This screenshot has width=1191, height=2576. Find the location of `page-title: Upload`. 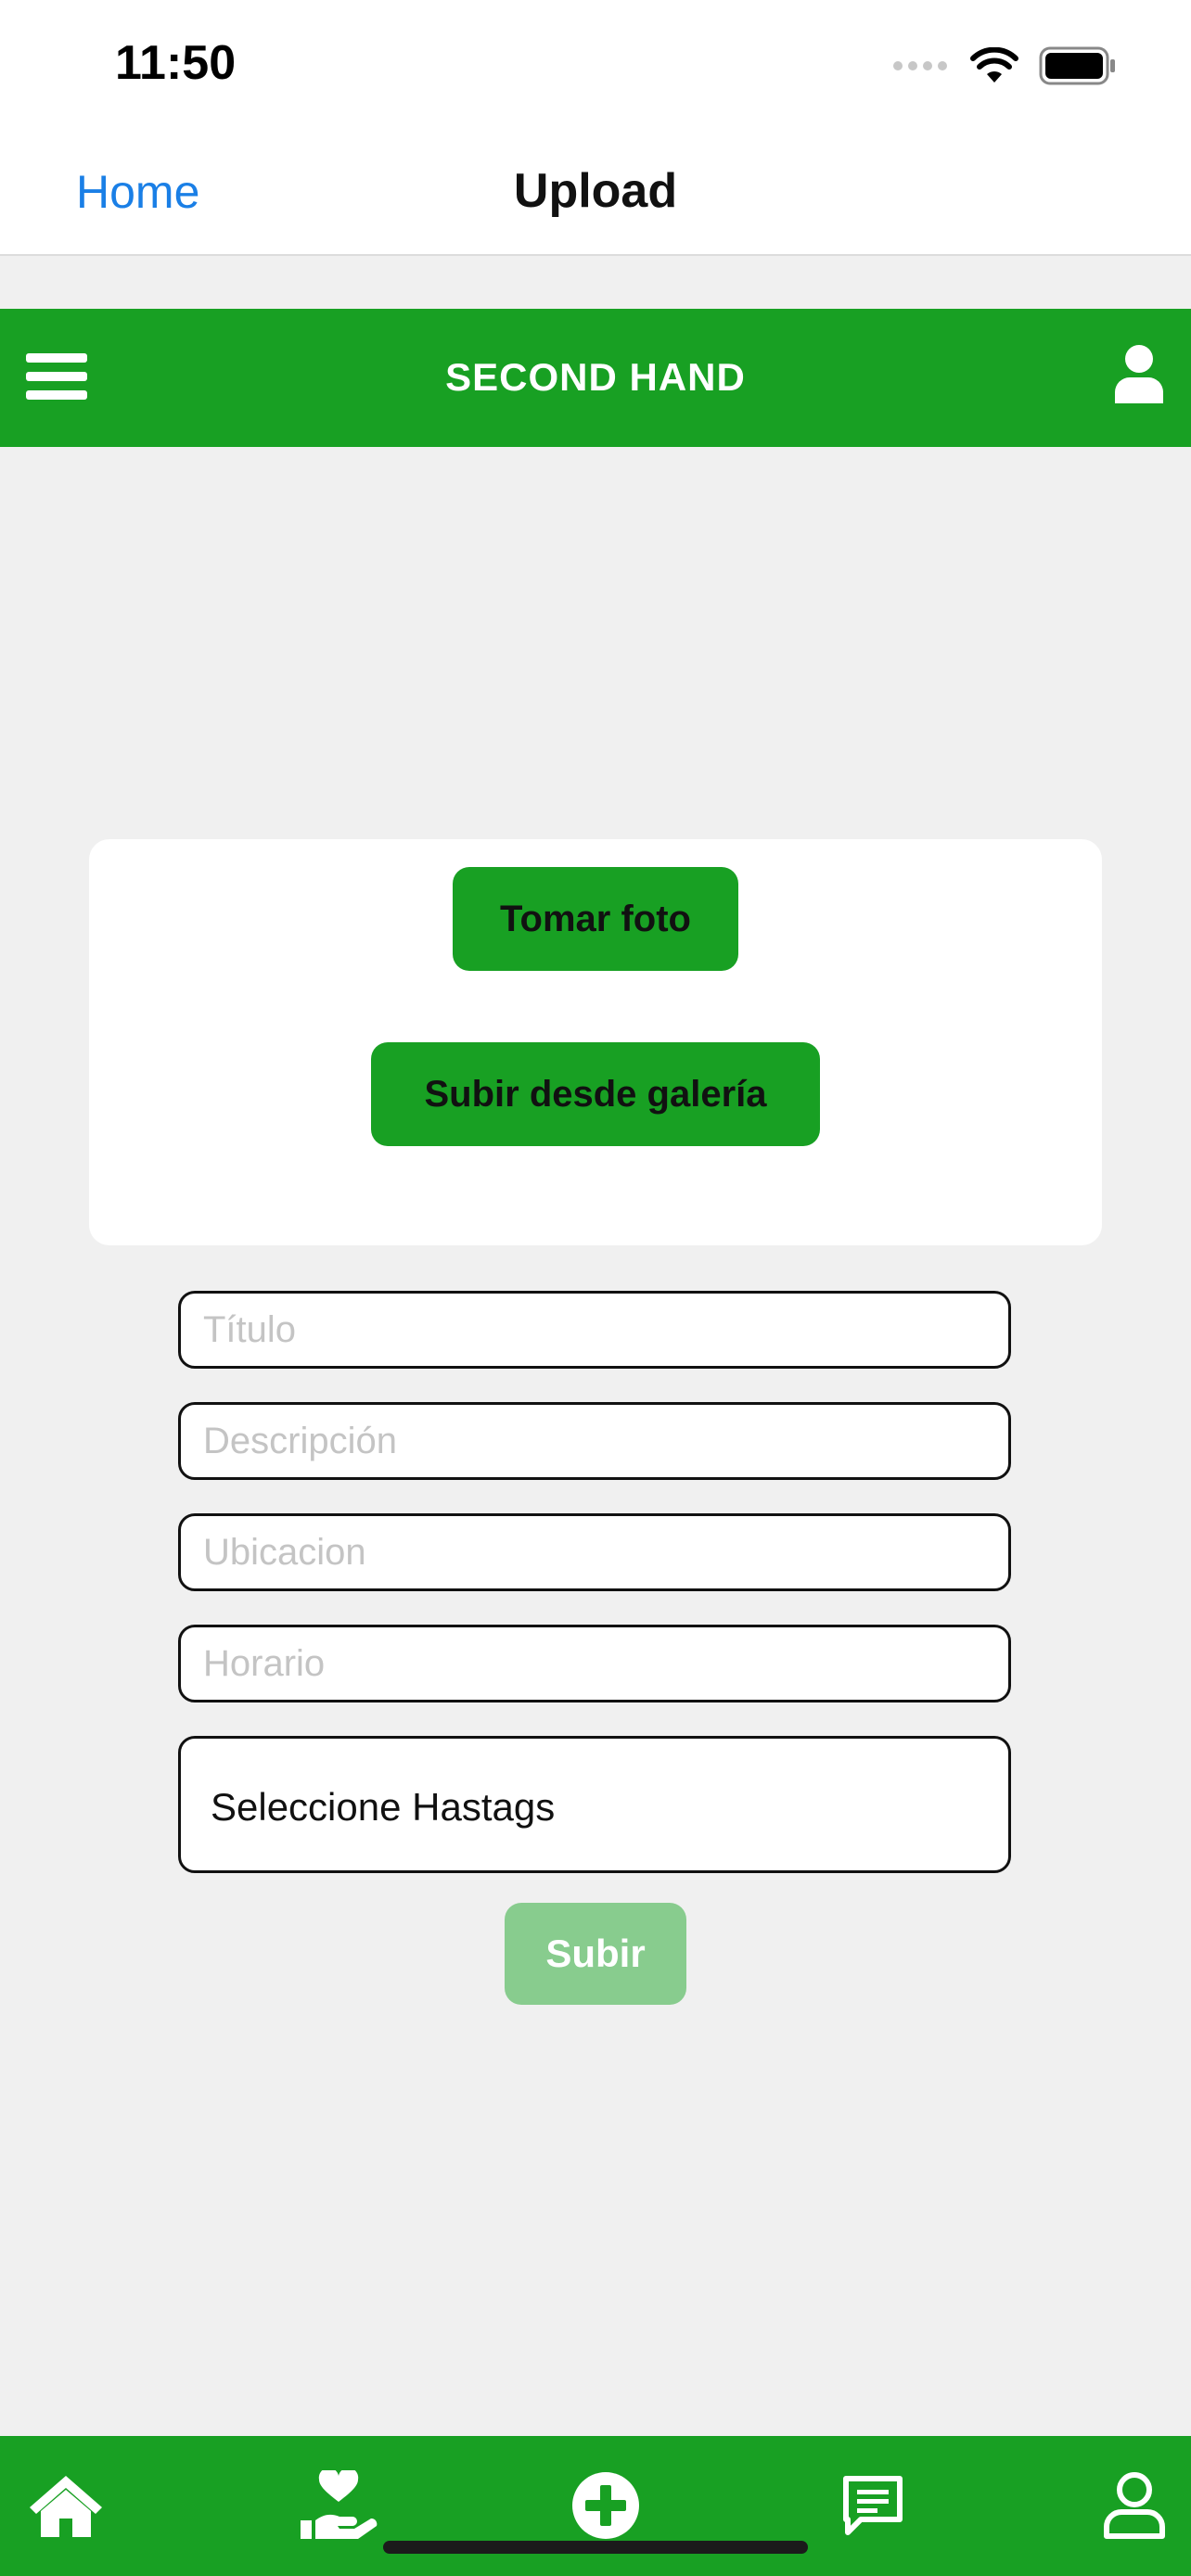

page-title: Upload is located at coordinates (595, 191).